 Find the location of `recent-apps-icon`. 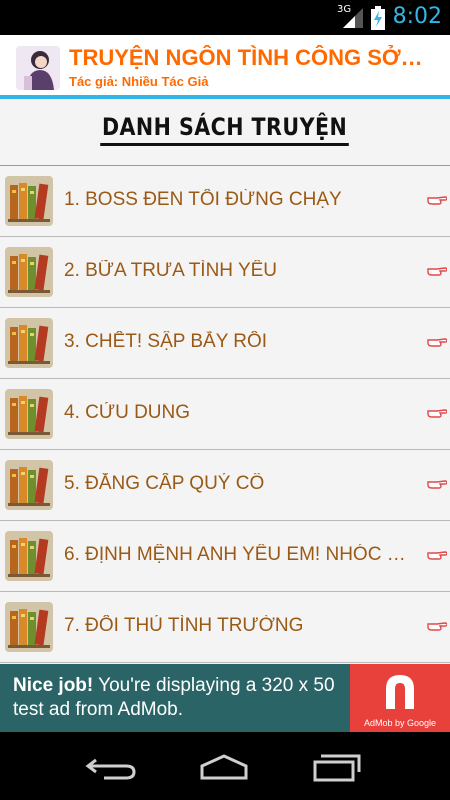

recent-apps-icon is located at coordinates (337, 767).